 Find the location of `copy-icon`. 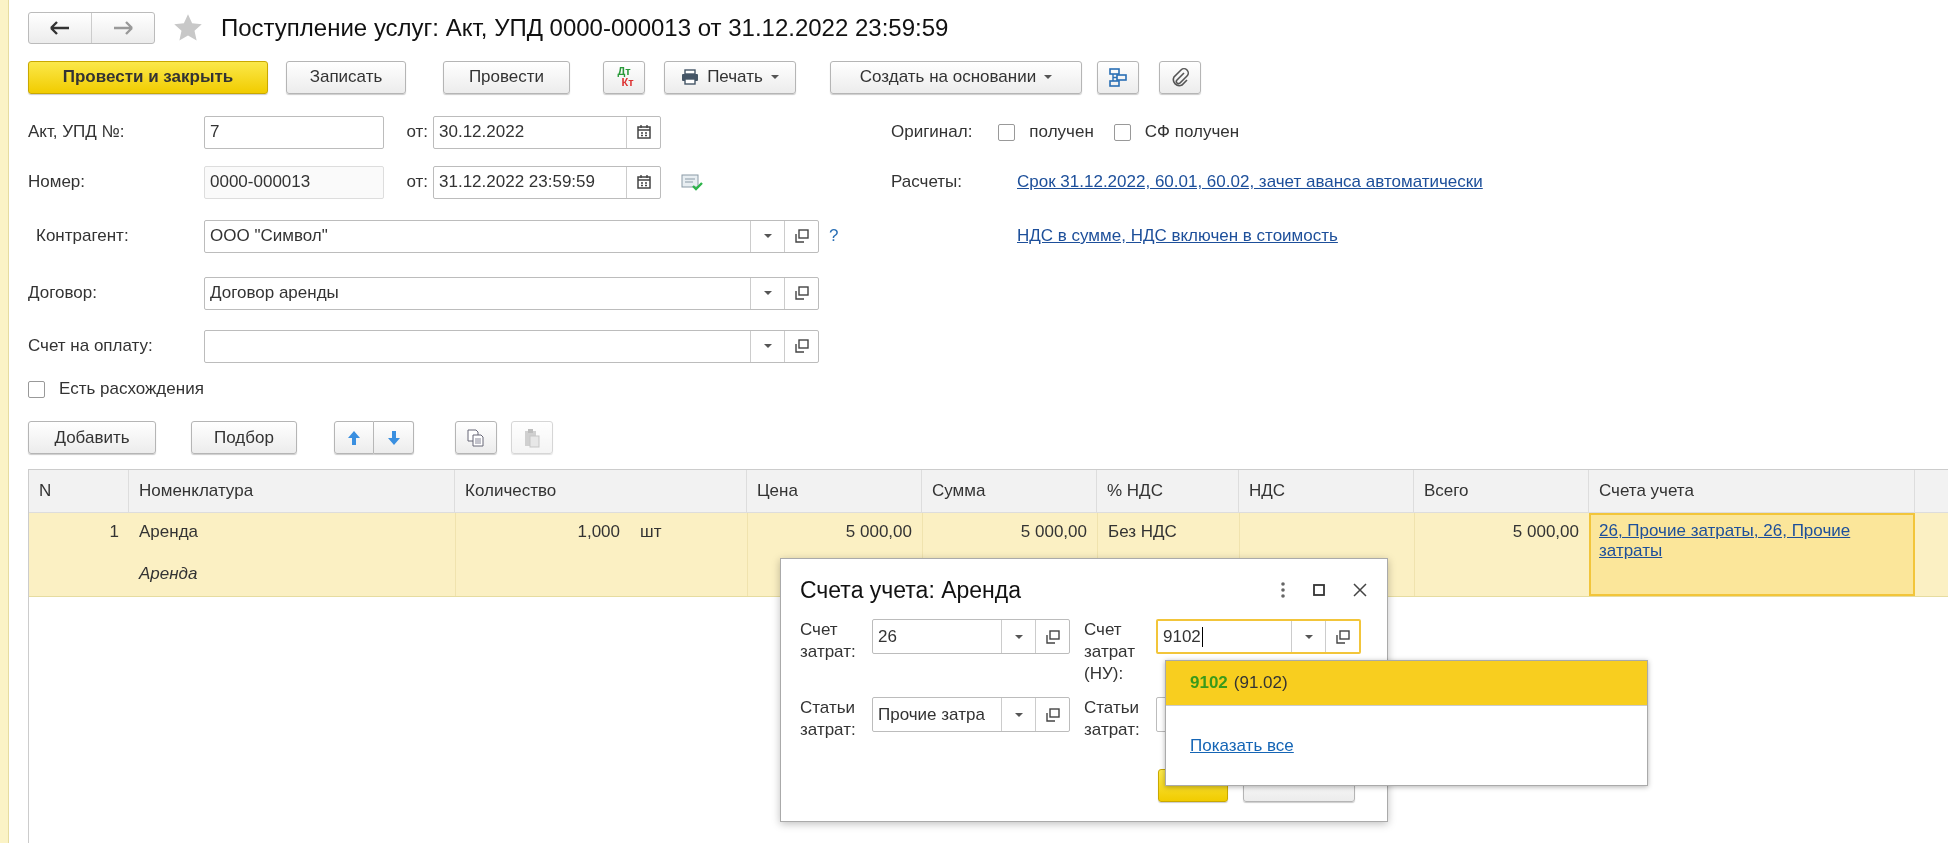

copy-icon is located at coordinates (476, 437).